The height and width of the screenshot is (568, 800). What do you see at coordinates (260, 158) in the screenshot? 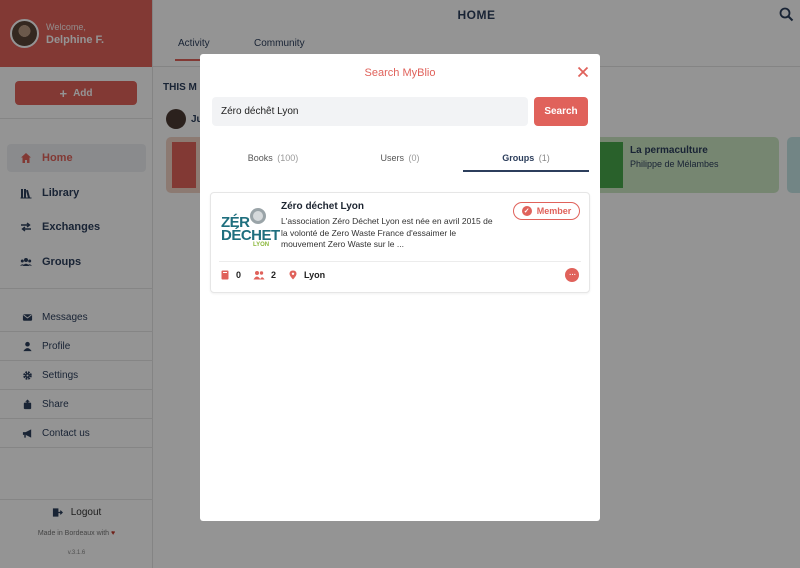
I see `tab-label: Books` at bounding box center [260, 158].